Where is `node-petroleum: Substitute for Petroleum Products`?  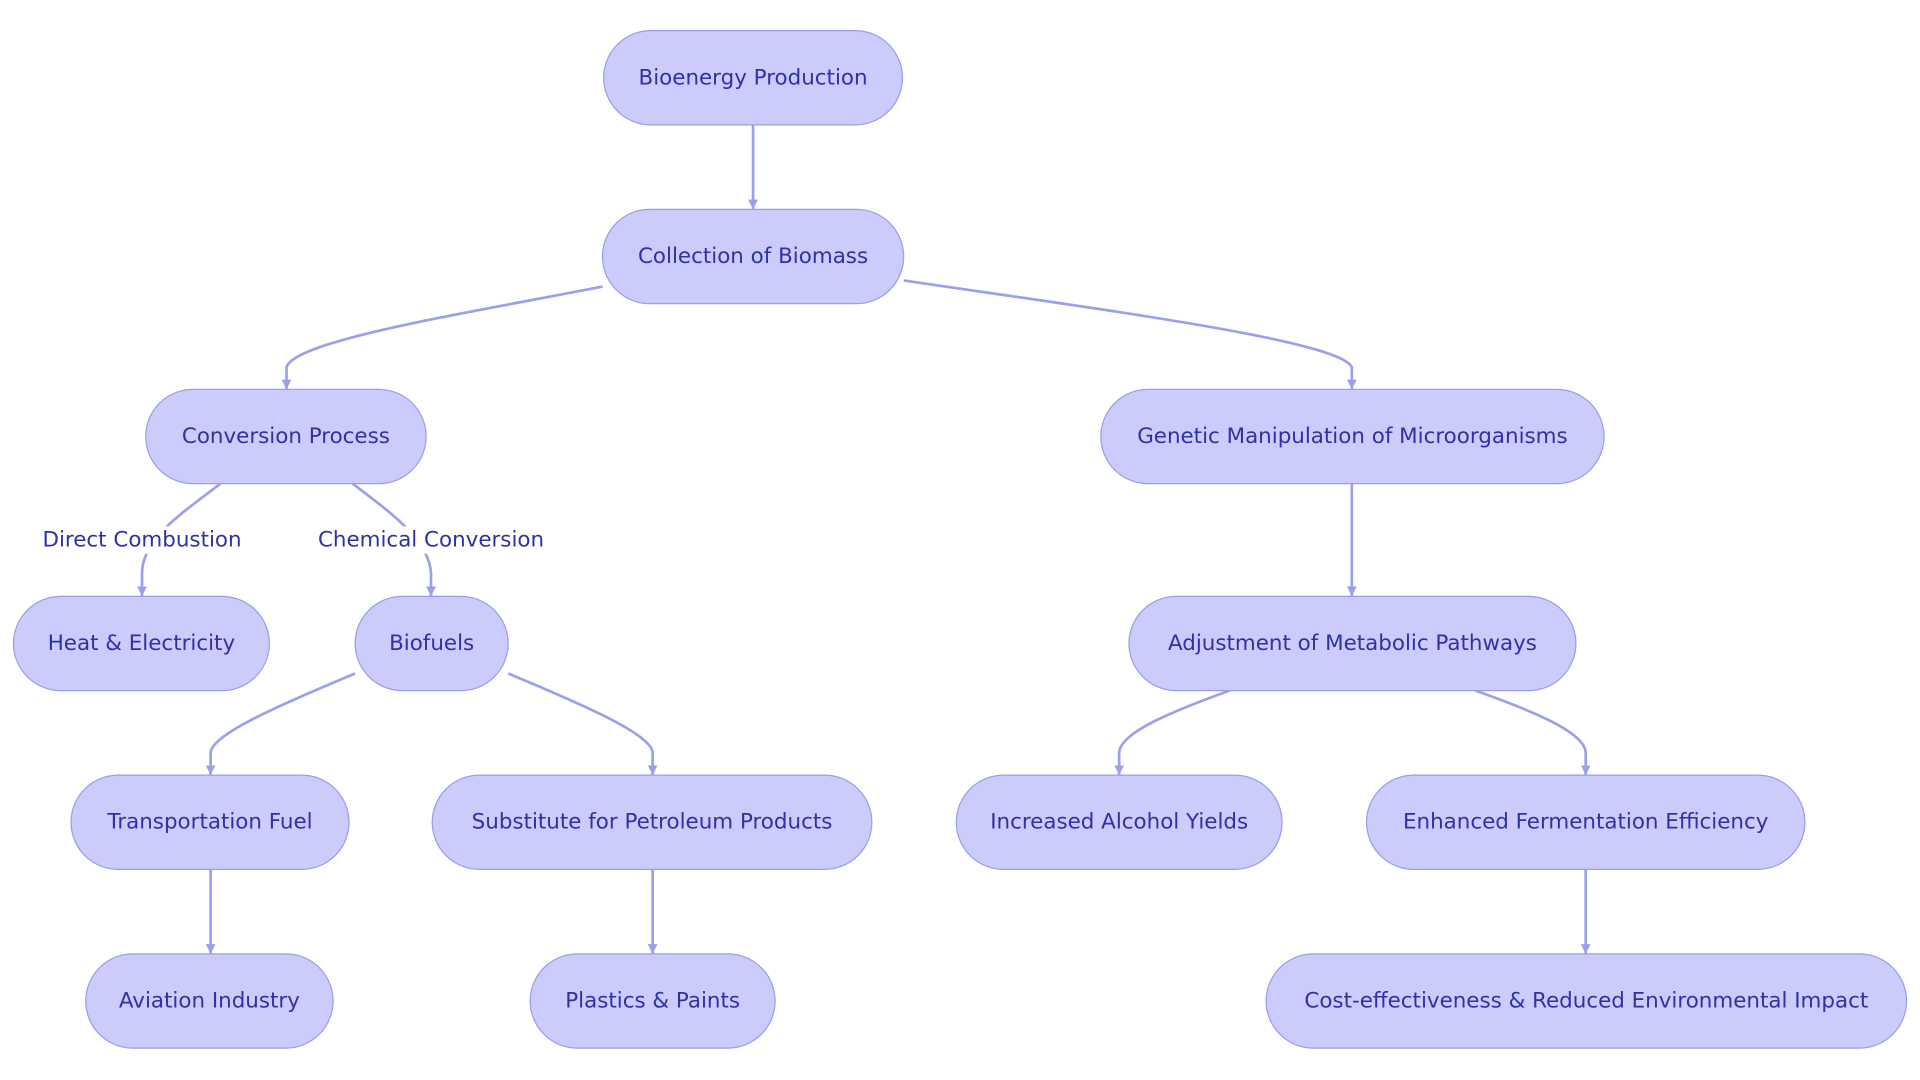
node-petroleum: Substitute for Petroleum Products is located at coordinates (652, 822).